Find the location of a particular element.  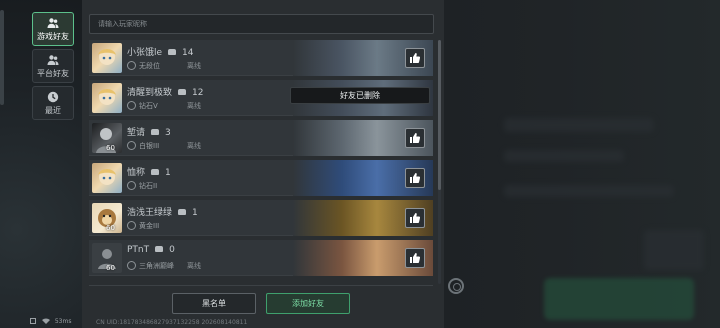

blurred-icon is located at coordinates (674, 250).